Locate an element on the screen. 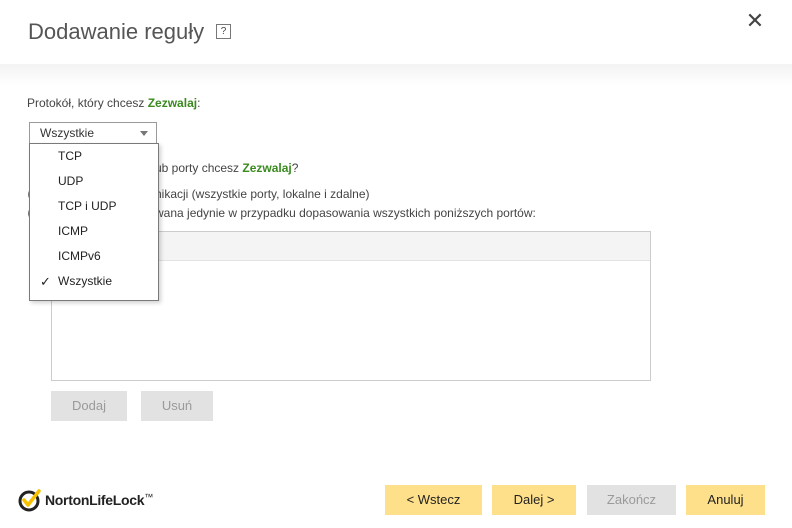 The image size is (792, 528). dropdown-option-tcp-udp: TCP i UDP is located at coordinates (94, 206).